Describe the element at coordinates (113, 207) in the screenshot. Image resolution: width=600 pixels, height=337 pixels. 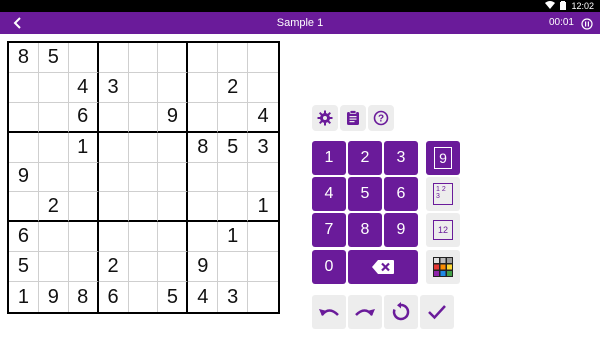
I see `sudoku-cell-r6c4` at that location.